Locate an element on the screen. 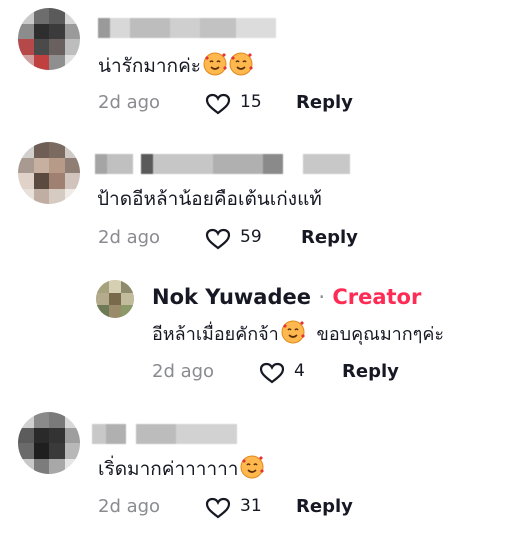 This screenshot has height=537, width=531. comment-text: น่ารักมากค่ะ is located at coordinates (175, 65).